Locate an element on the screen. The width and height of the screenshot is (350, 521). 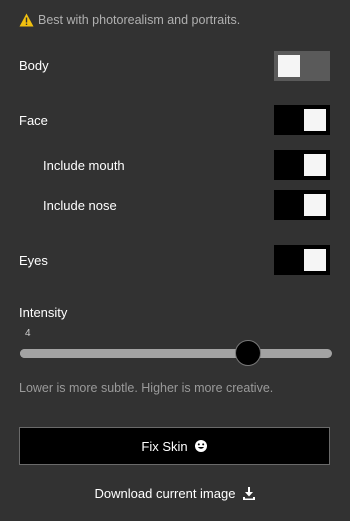
include-mouth-toggle is located at coordinates (302, 165).